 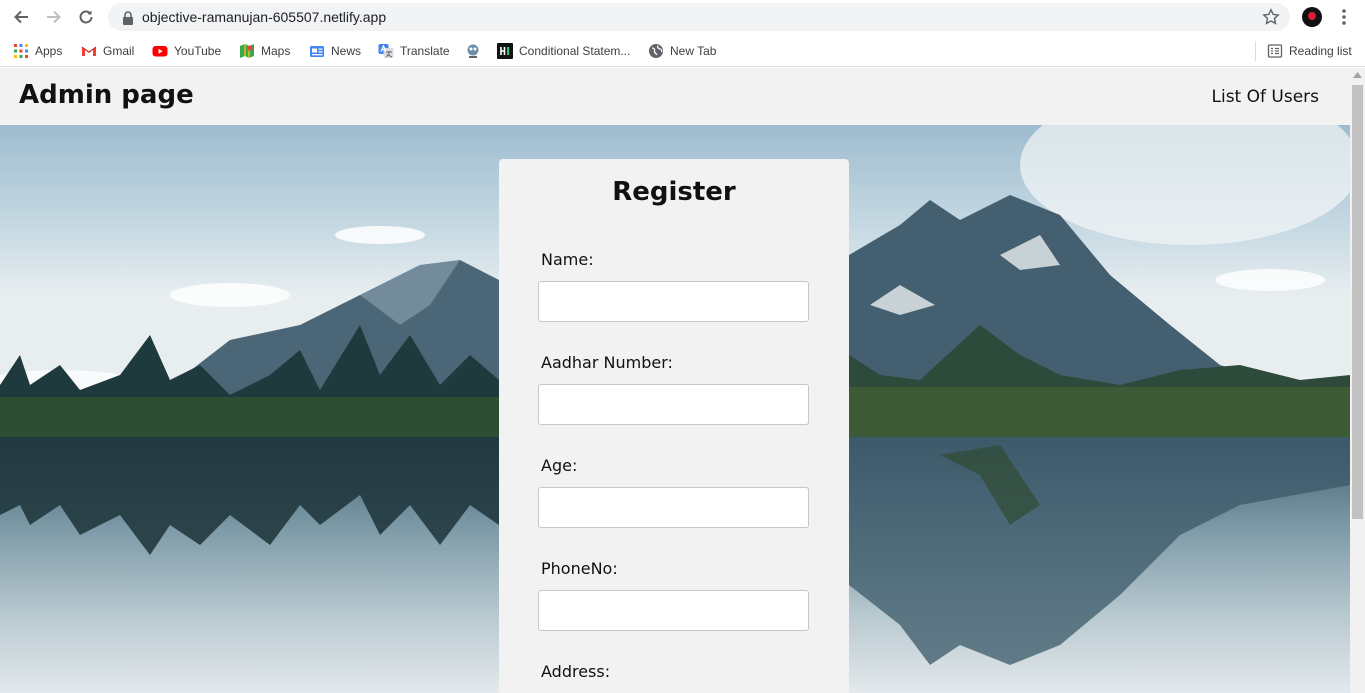 I want to click on browser-toolbar: objective-ramanujan-605507.netlify.app, so click(x=682, y=17).